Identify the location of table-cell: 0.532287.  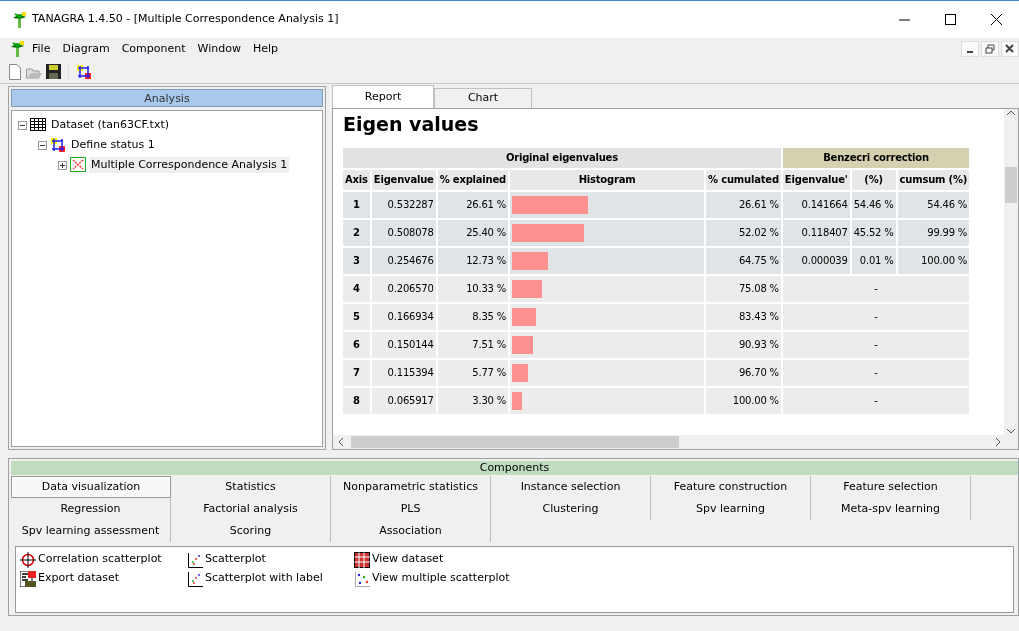
(403, 204).